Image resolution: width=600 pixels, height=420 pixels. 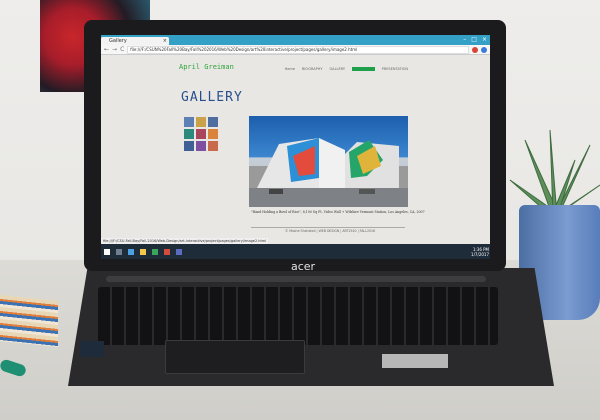 I want to click on menu-item-contact: CONTACT, so click(x=363, y=69).